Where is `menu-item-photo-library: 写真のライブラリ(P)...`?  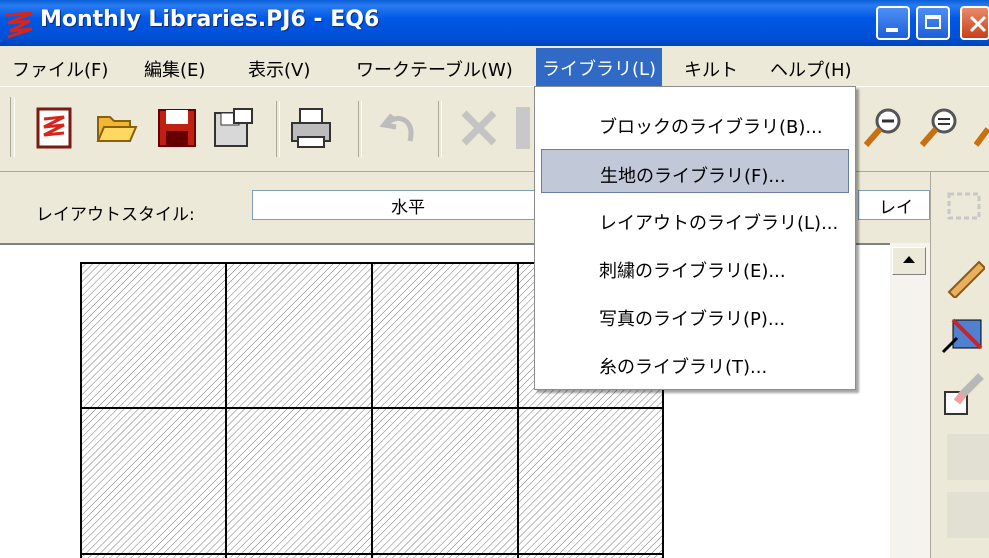
menu-item-photo-library: 写真のライブラリ(P)... is located at coordinates (695, 315).